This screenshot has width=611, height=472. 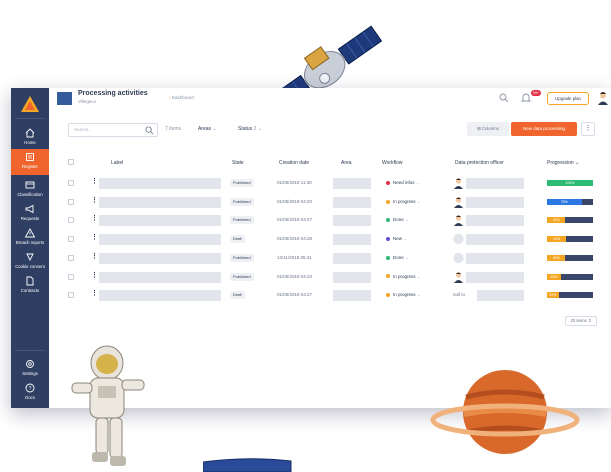 What do you see at coordinates (581, 321) in the screenshot?
I see `items-per-page-select: 20 items ⇕` at bounding box center [581, 321].